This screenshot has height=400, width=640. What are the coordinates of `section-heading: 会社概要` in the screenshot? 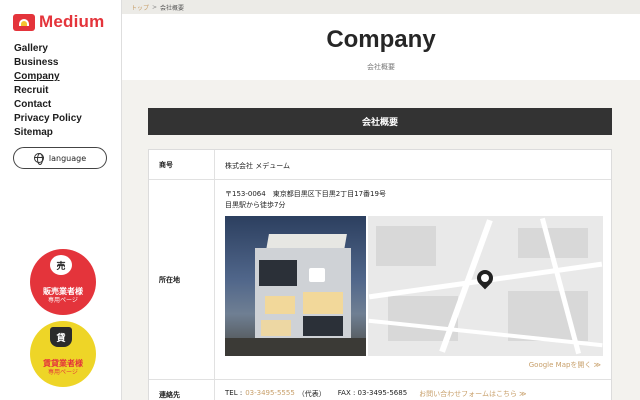 It's located at (380, 121).